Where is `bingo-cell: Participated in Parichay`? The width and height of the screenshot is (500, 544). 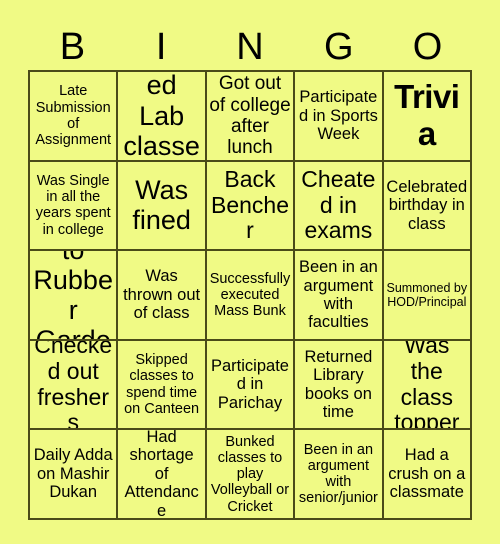
bingo-cell: Participated in Parichay is located at coordinates (251, 385).